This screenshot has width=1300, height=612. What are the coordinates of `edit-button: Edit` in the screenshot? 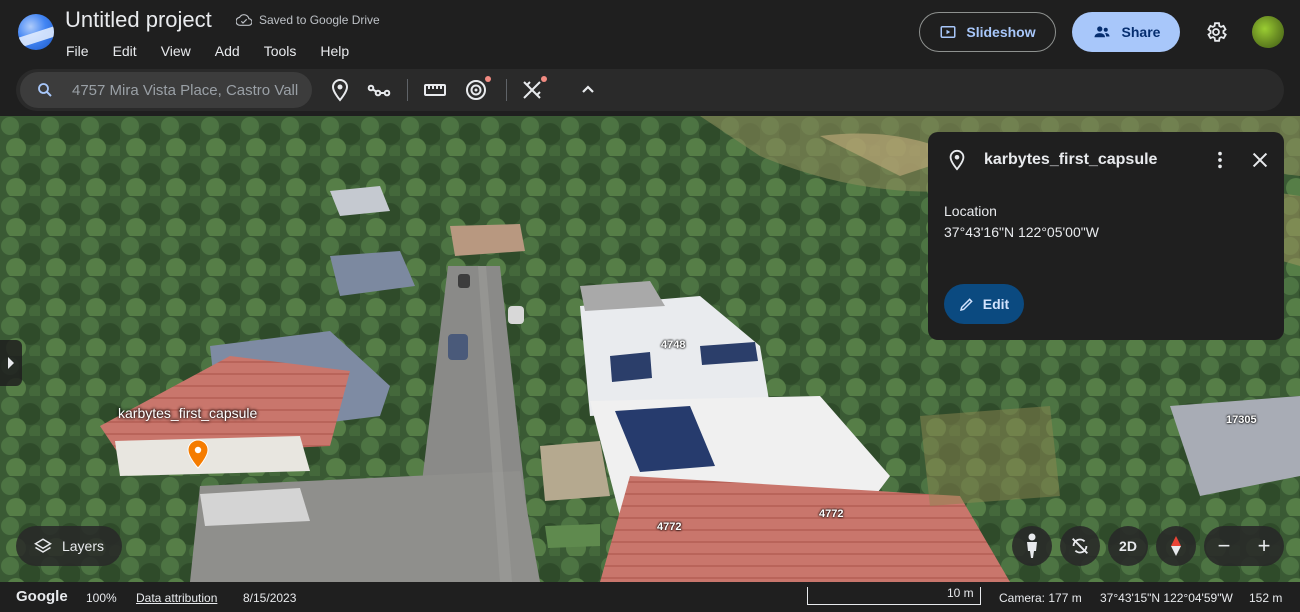 It's located at (984, 304).